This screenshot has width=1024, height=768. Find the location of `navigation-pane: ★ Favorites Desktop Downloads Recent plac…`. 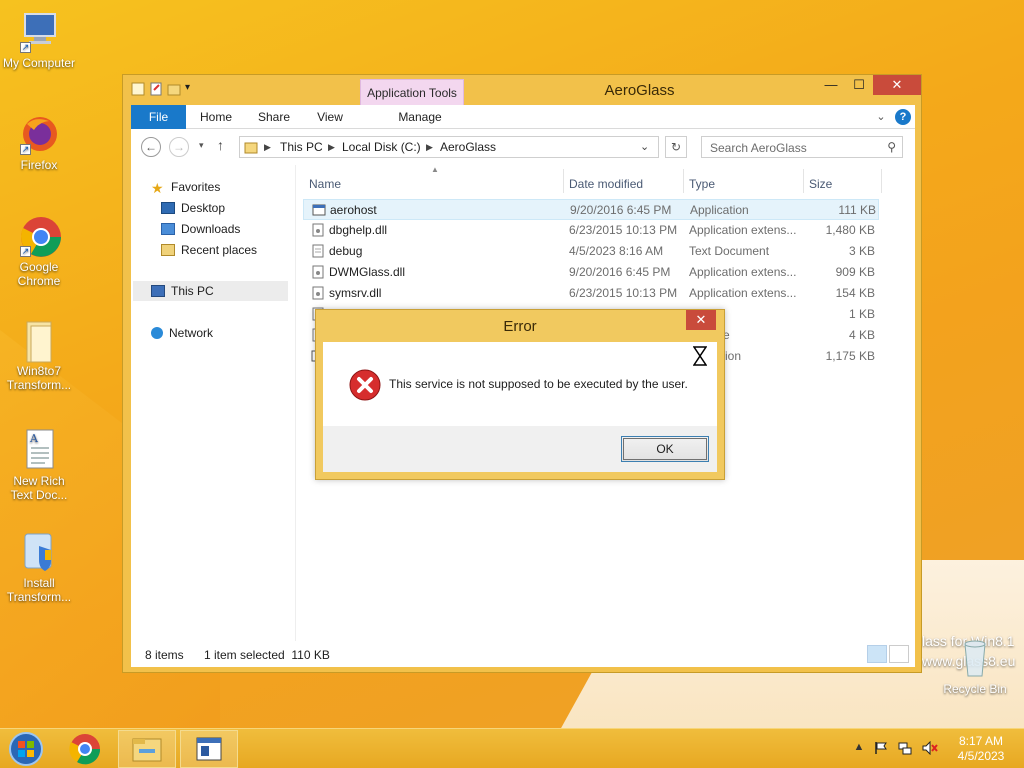

navigation-pane: ★ Favorites Desktop Downloads Recent plac… is located at coordinates (213, 403).